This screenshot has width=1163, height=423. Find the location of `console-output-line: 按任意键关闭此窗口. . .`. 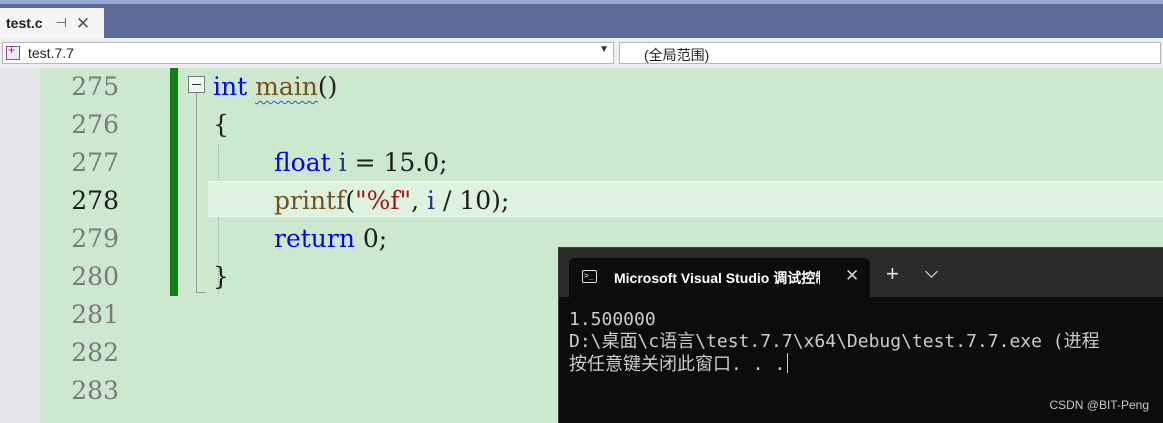

console-output-line: 按任意键关闭此窗口. . . is located at coordinates (866, 364).